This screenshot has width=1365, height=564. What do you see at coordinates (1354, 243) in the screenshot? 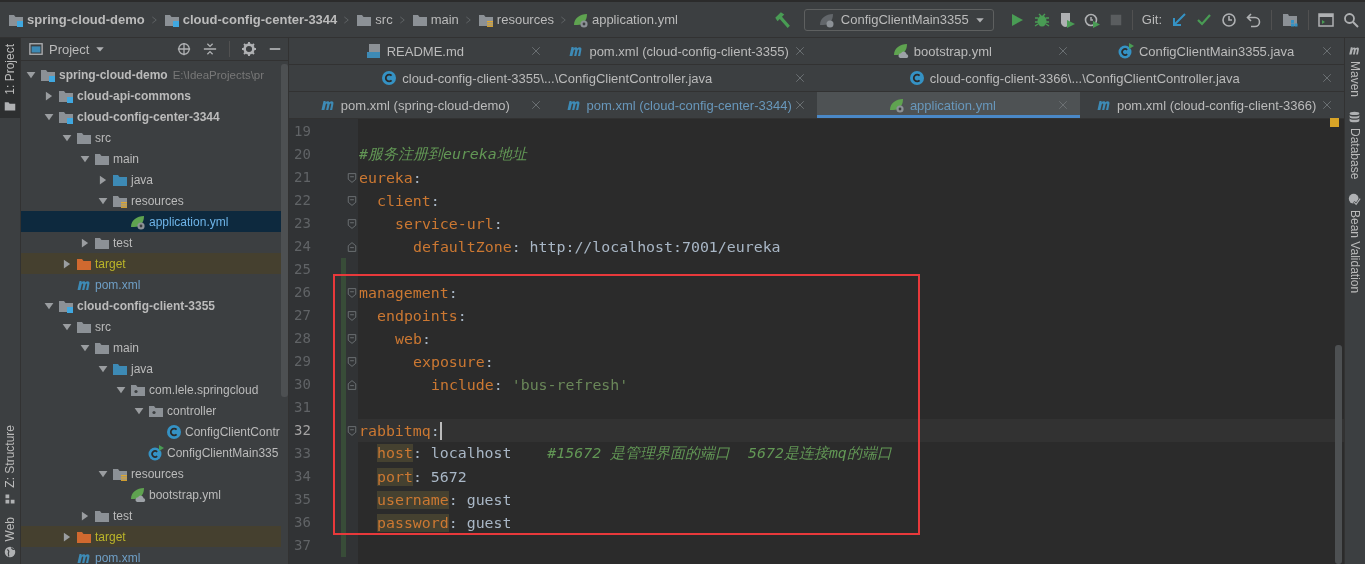
I see `tool-window-tab: Bean Validation` at bounding box center [1354, 243].